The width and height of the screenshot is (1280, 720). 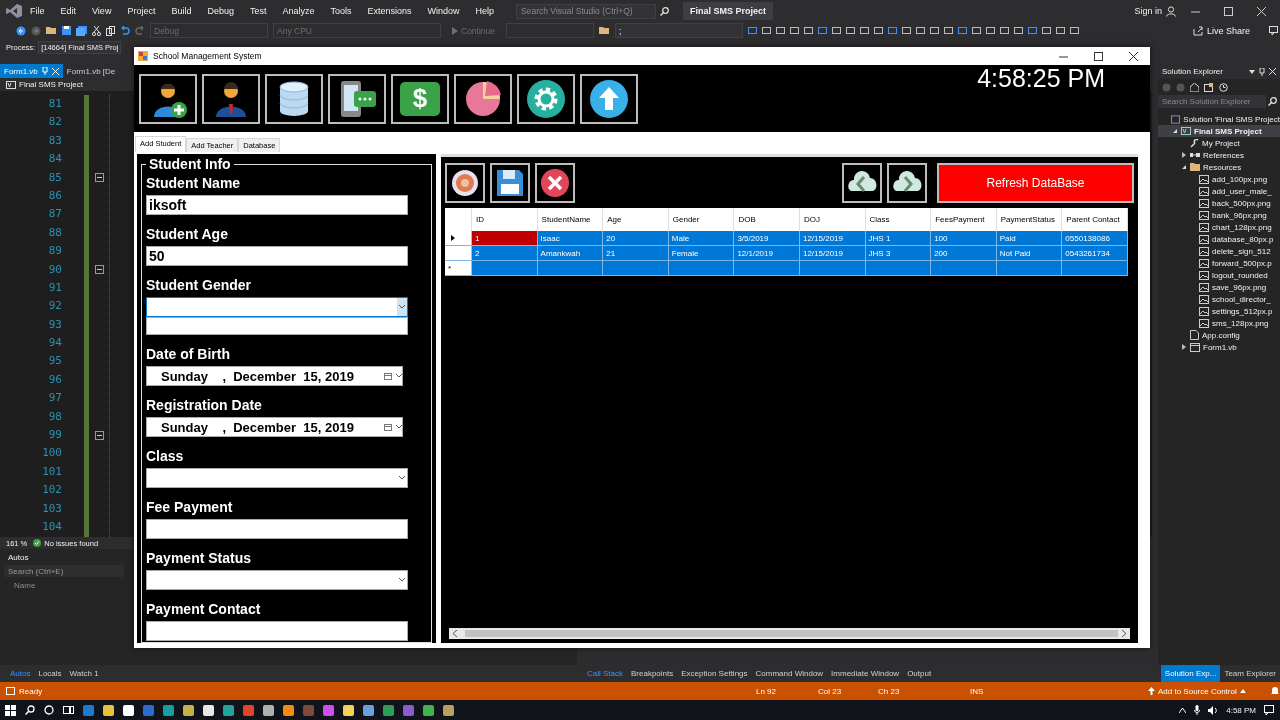 I want to click on save-icon, so click(x=66, y=30).